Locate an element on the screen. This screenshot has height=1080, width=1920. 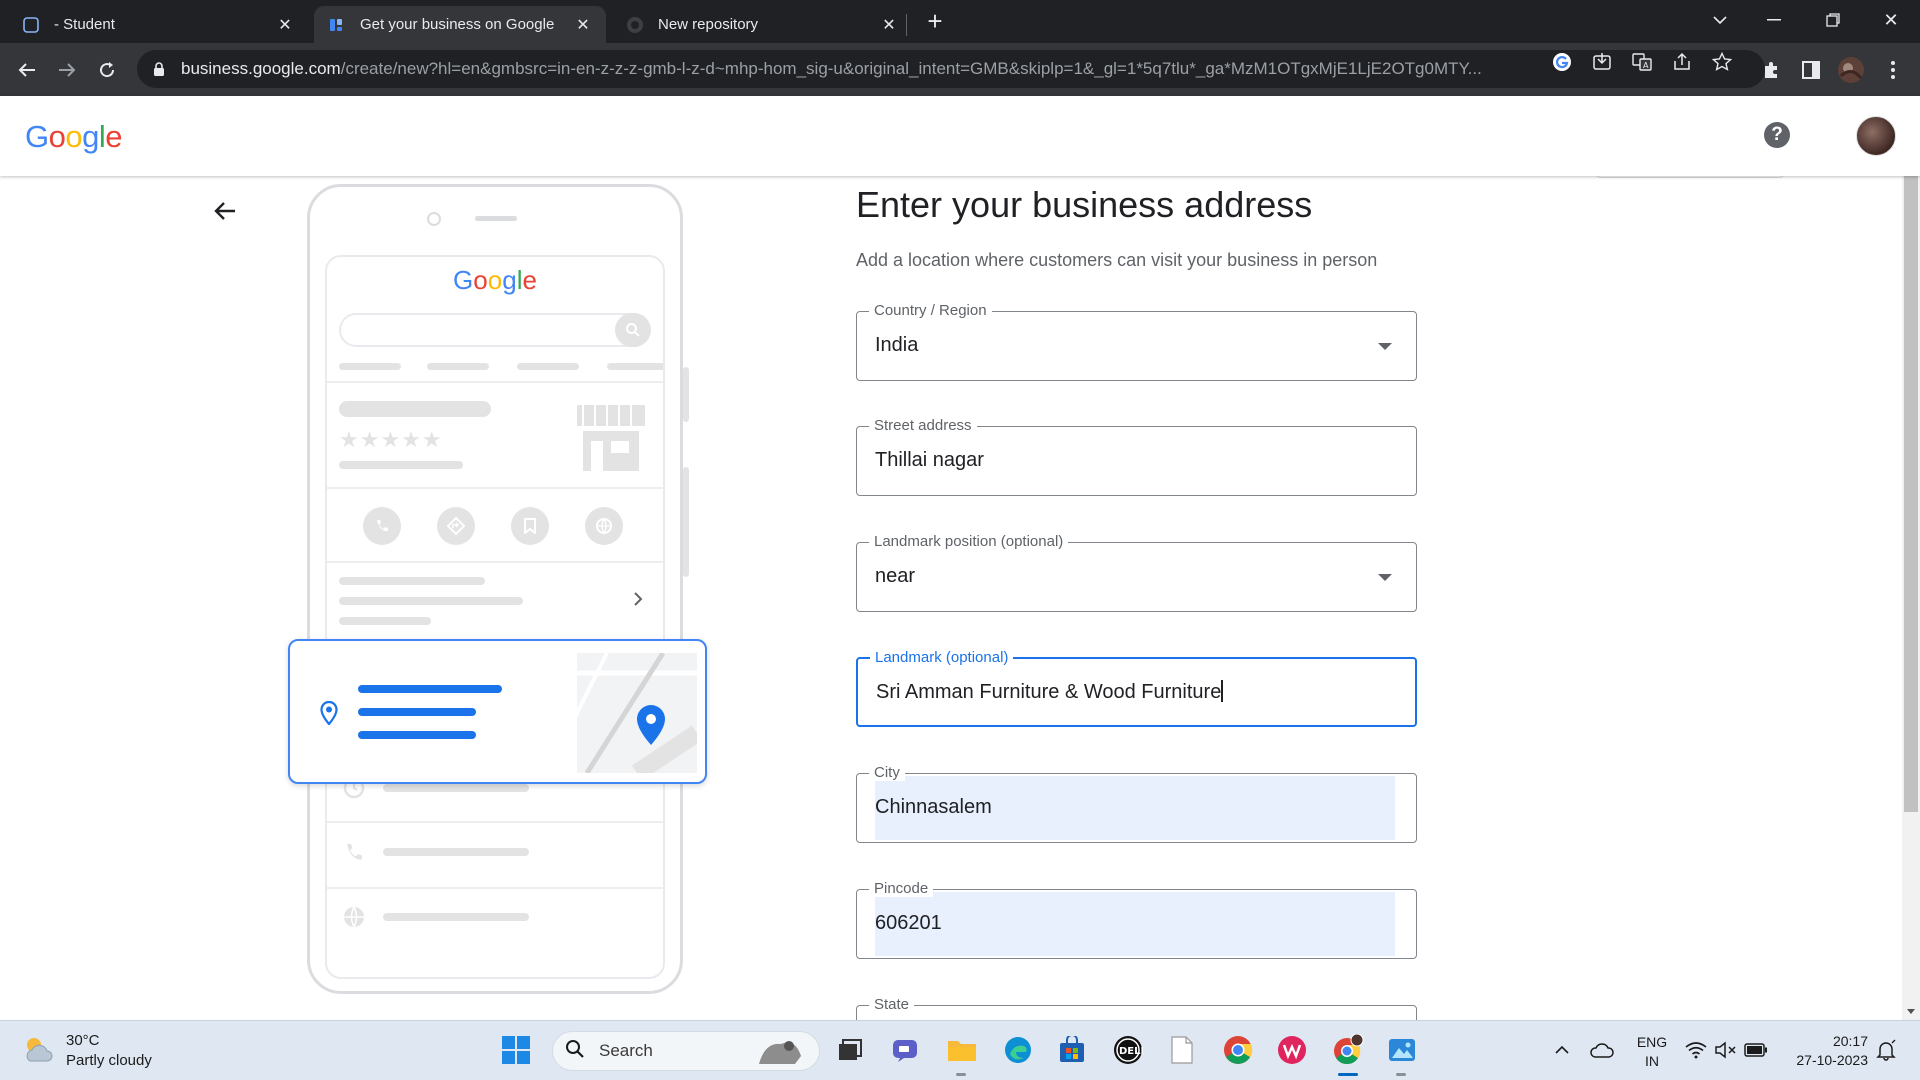
profile-avatar is located at coordinates (1851, 70).